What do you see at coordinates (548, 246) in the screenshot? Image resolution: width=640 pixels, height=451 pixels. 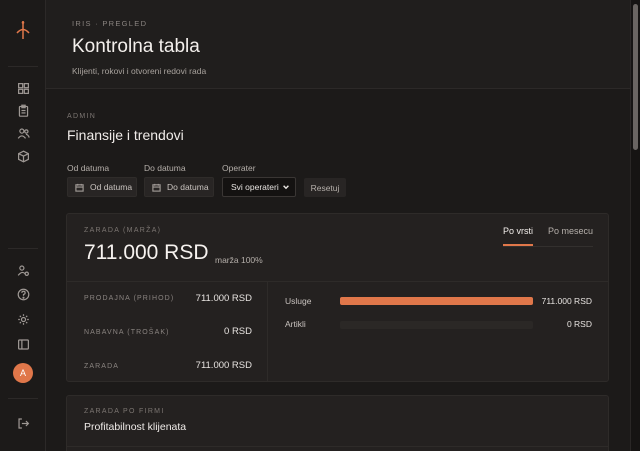 I see `tabs-underline` at bounding box center [548, 246].